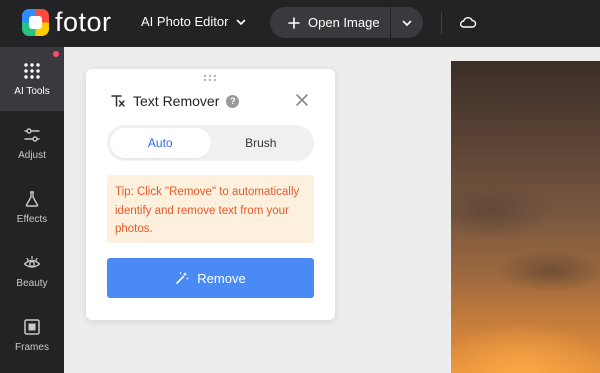 The height and width of the screenshot is (373, 600). I want to click on sidebar-item-beauty: Beauty, so click(32, 271).